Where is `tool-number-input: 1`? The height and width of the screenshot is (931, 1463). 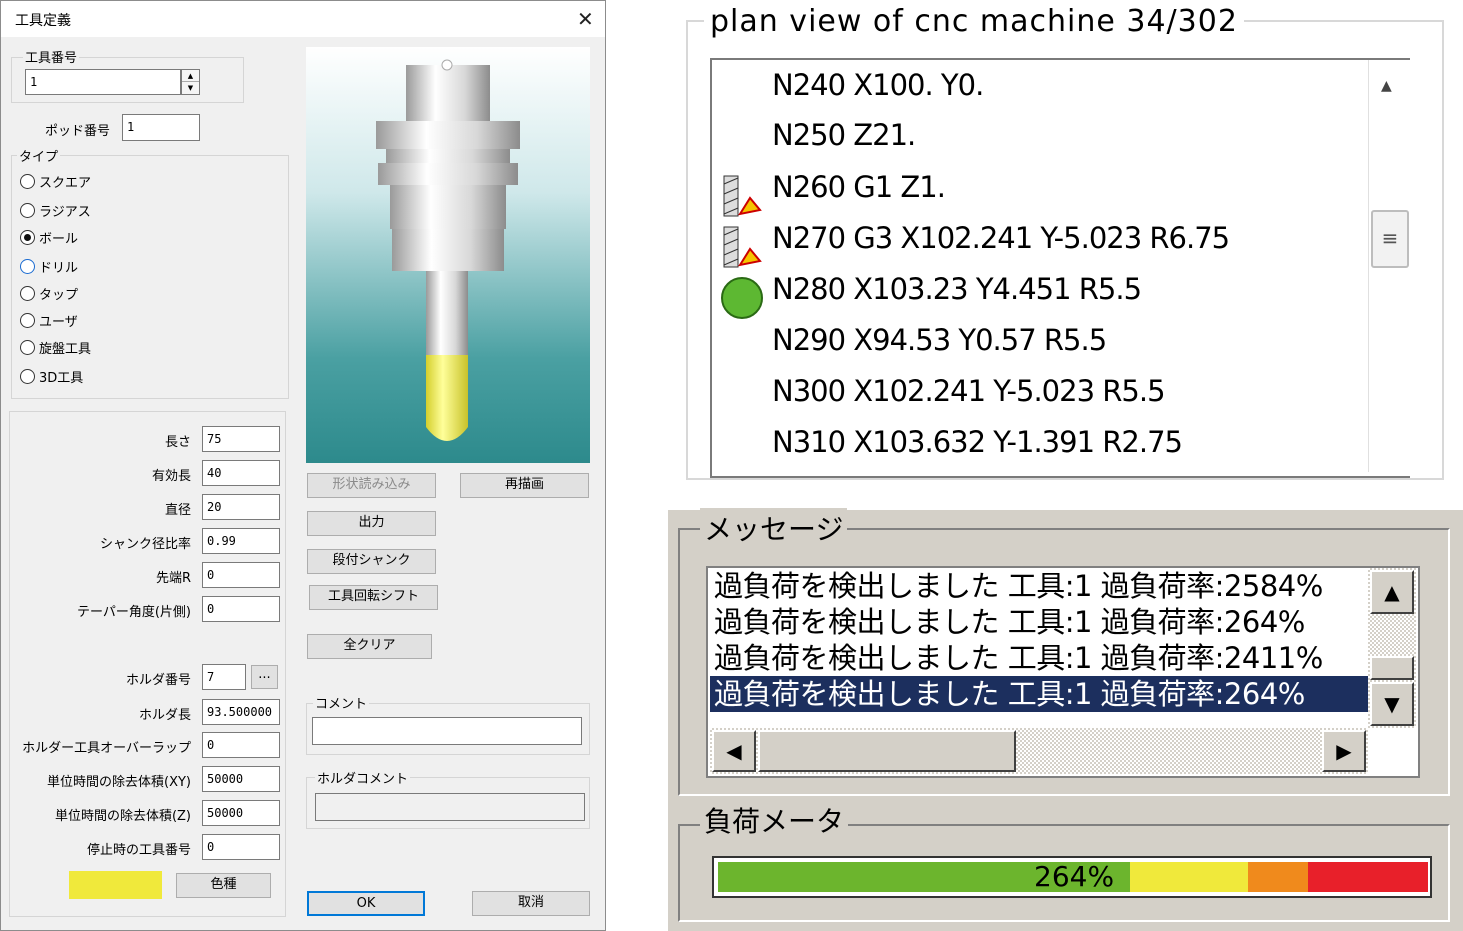
tool-number-input: 1 is located at coordinates (103, 82).